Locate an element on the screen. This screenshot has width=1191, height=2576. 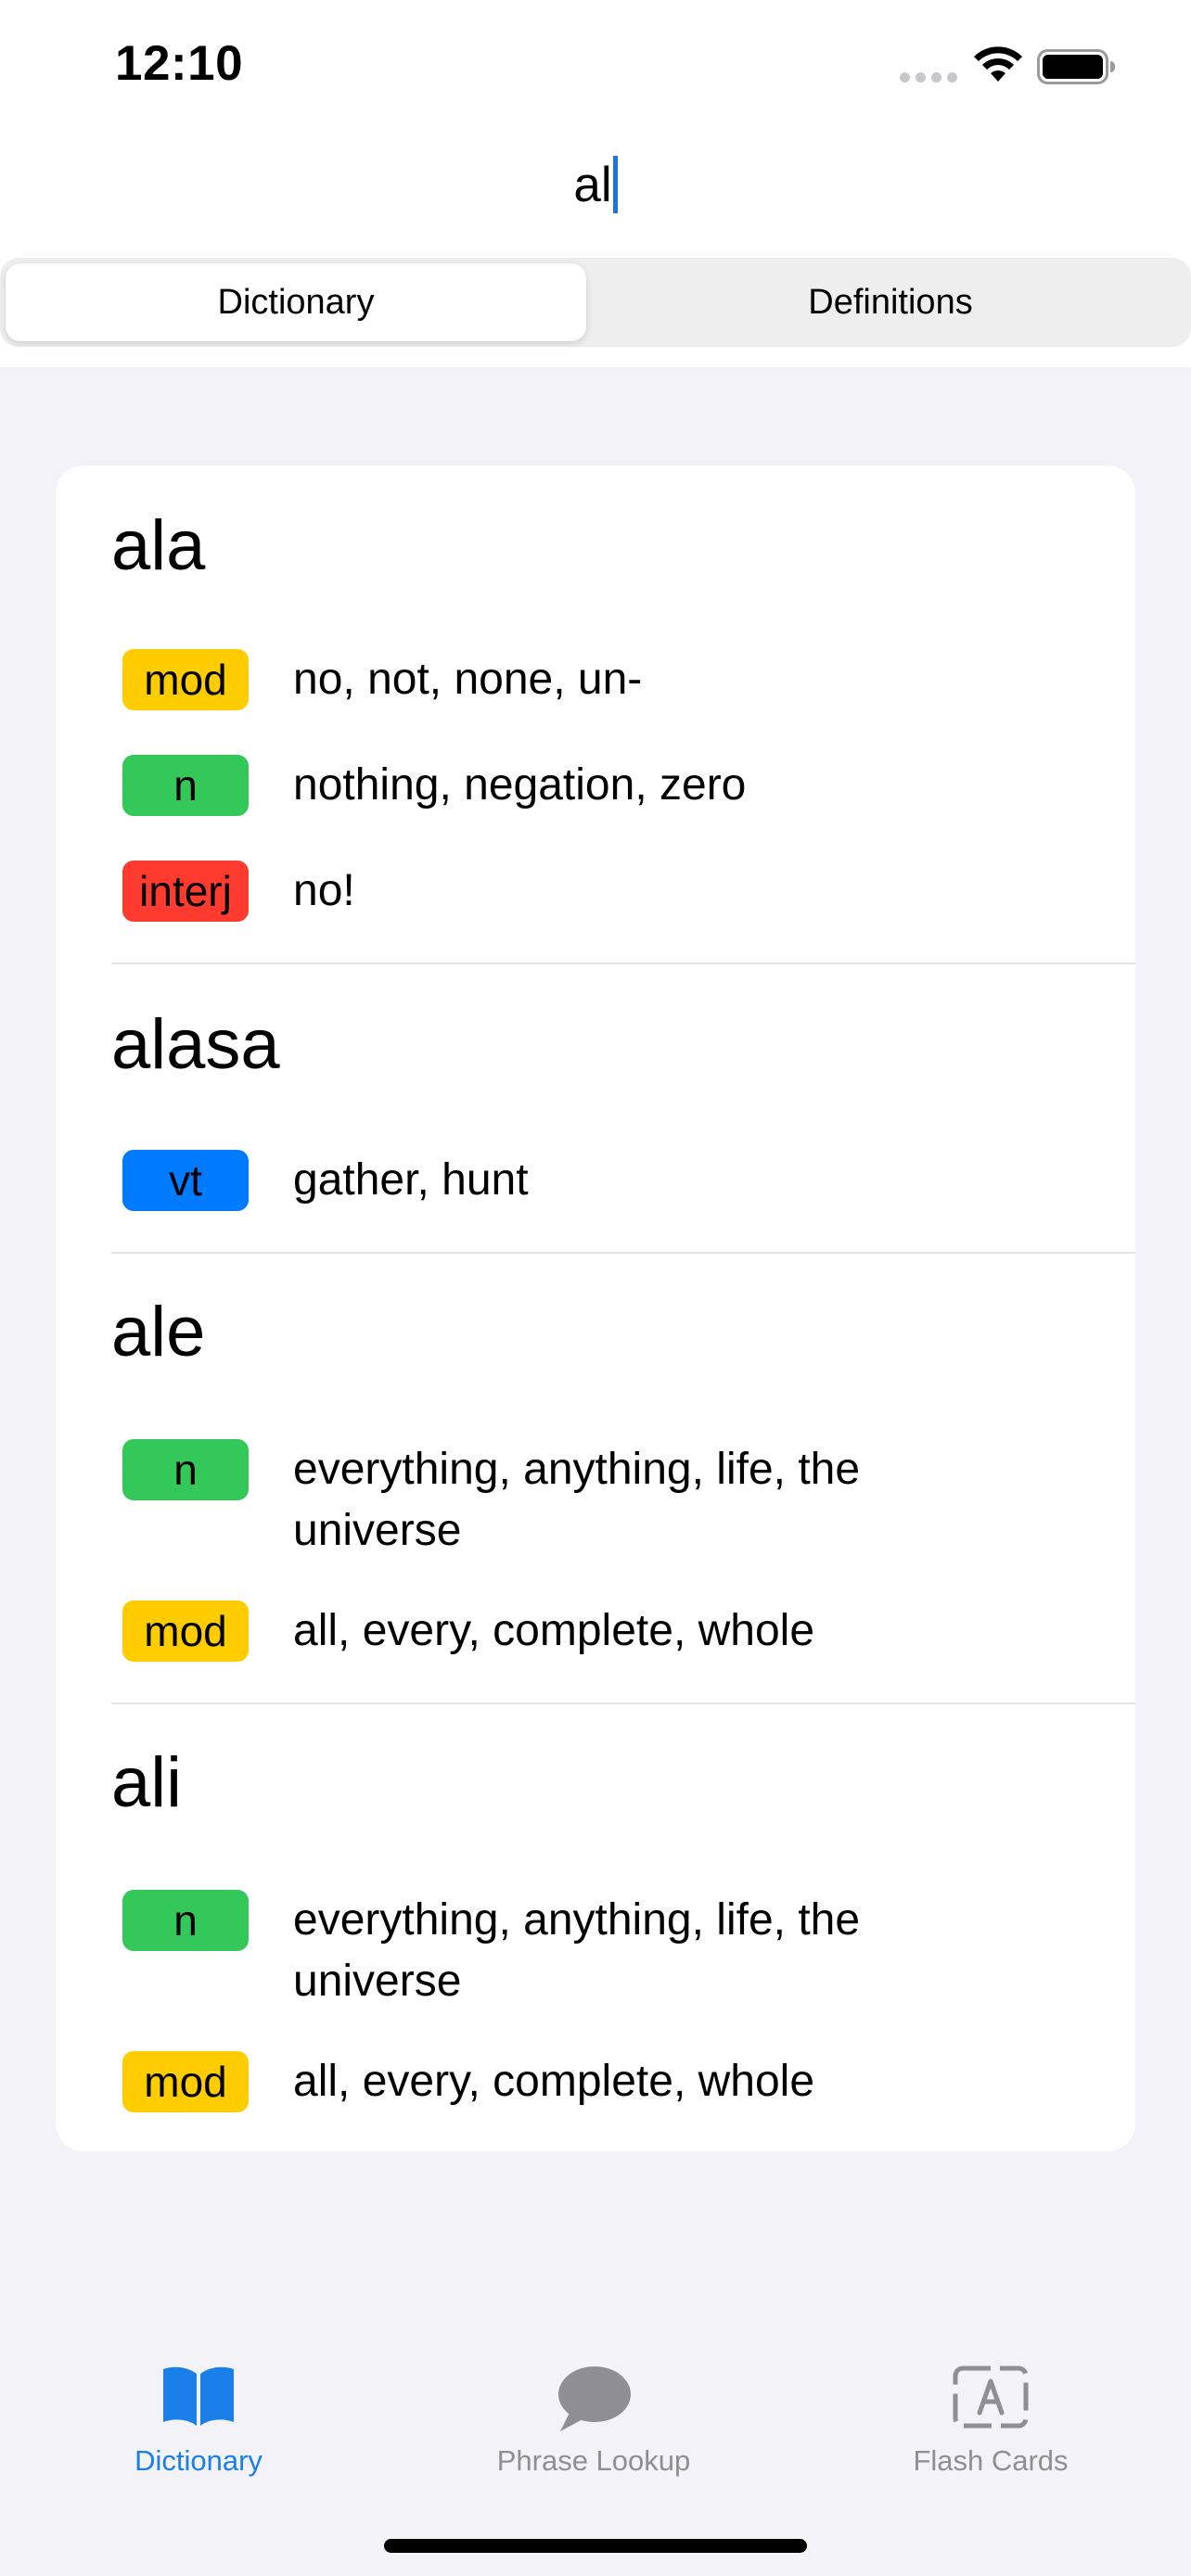
search-input: al is located at coordinates (595, 186).